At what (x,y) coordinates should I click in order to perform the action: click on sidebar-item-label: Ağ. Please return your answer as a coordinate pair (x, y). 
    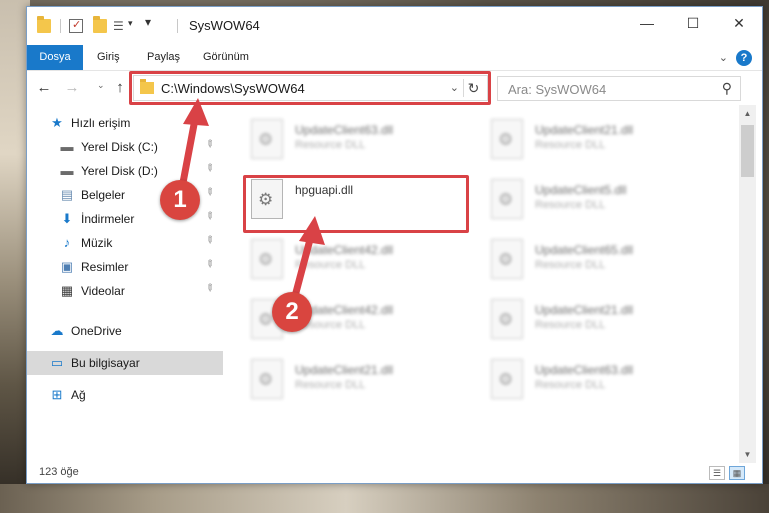
    Looking at the image, I should click on (78, 395).